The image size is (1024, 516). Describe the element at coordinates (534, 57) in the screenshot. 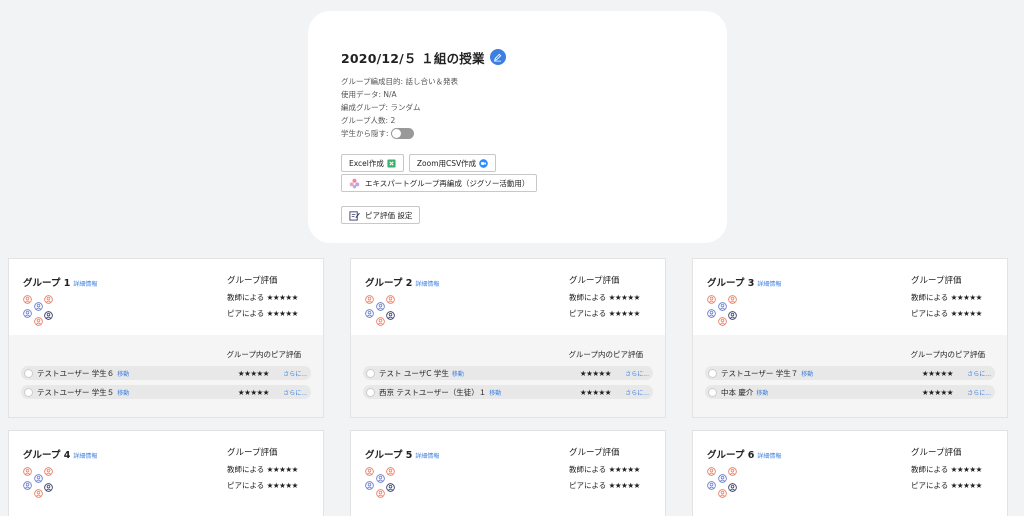

I see `title-row: 2020/12/５ １組の授業` at that location.